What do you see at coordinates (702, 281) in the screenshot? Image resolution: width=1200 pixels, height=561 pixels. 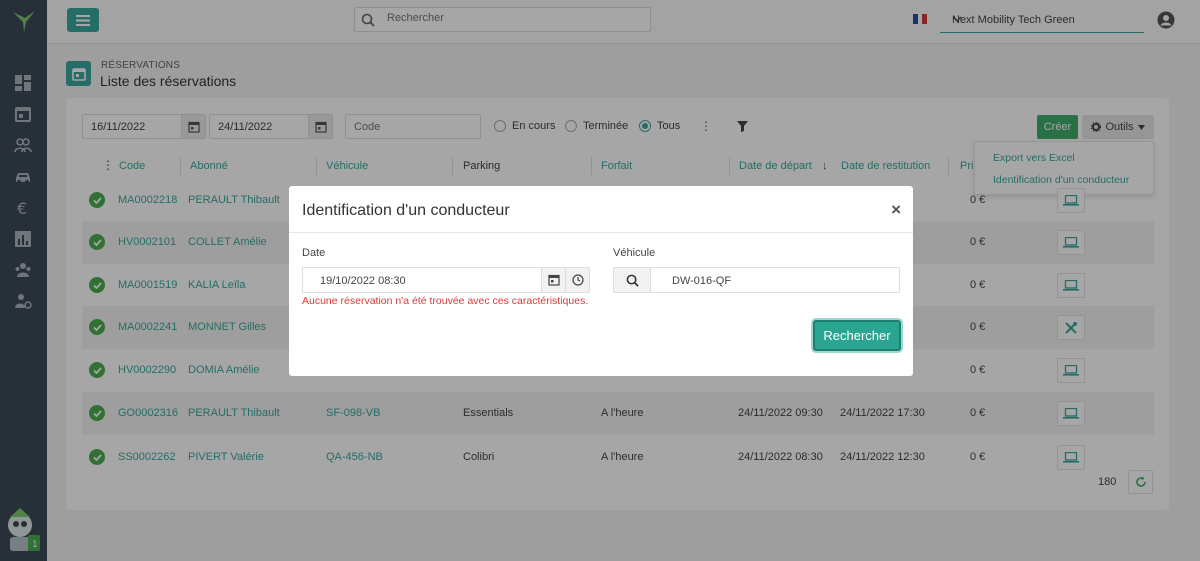 I see `vehicle-value: DW-016-QF` at bounding box center [702, 281].